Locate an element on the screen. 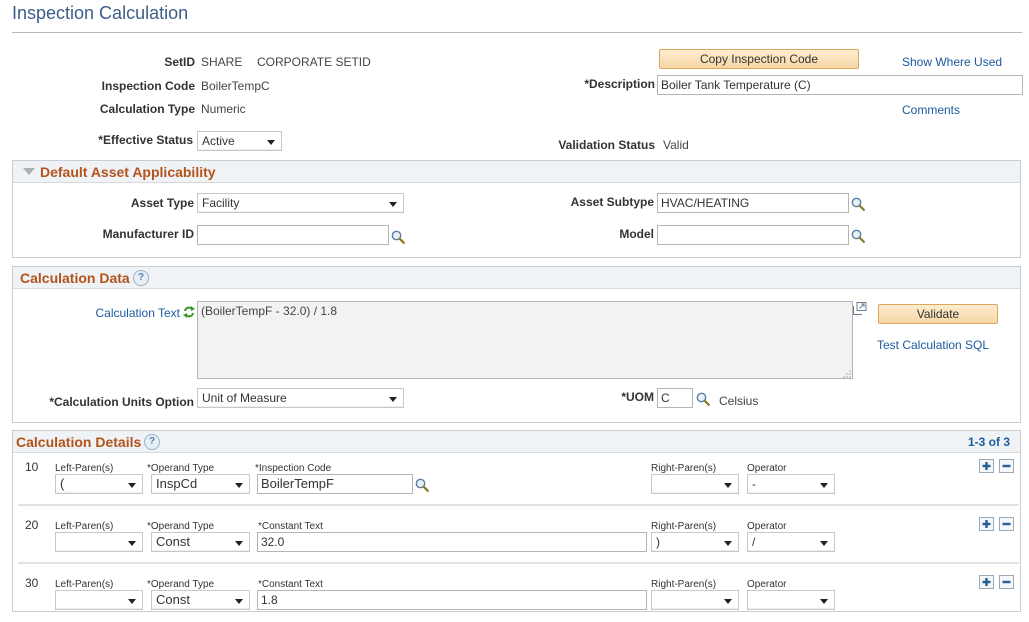  operand-type-select: InspCd is located at coordinates (200, 484).